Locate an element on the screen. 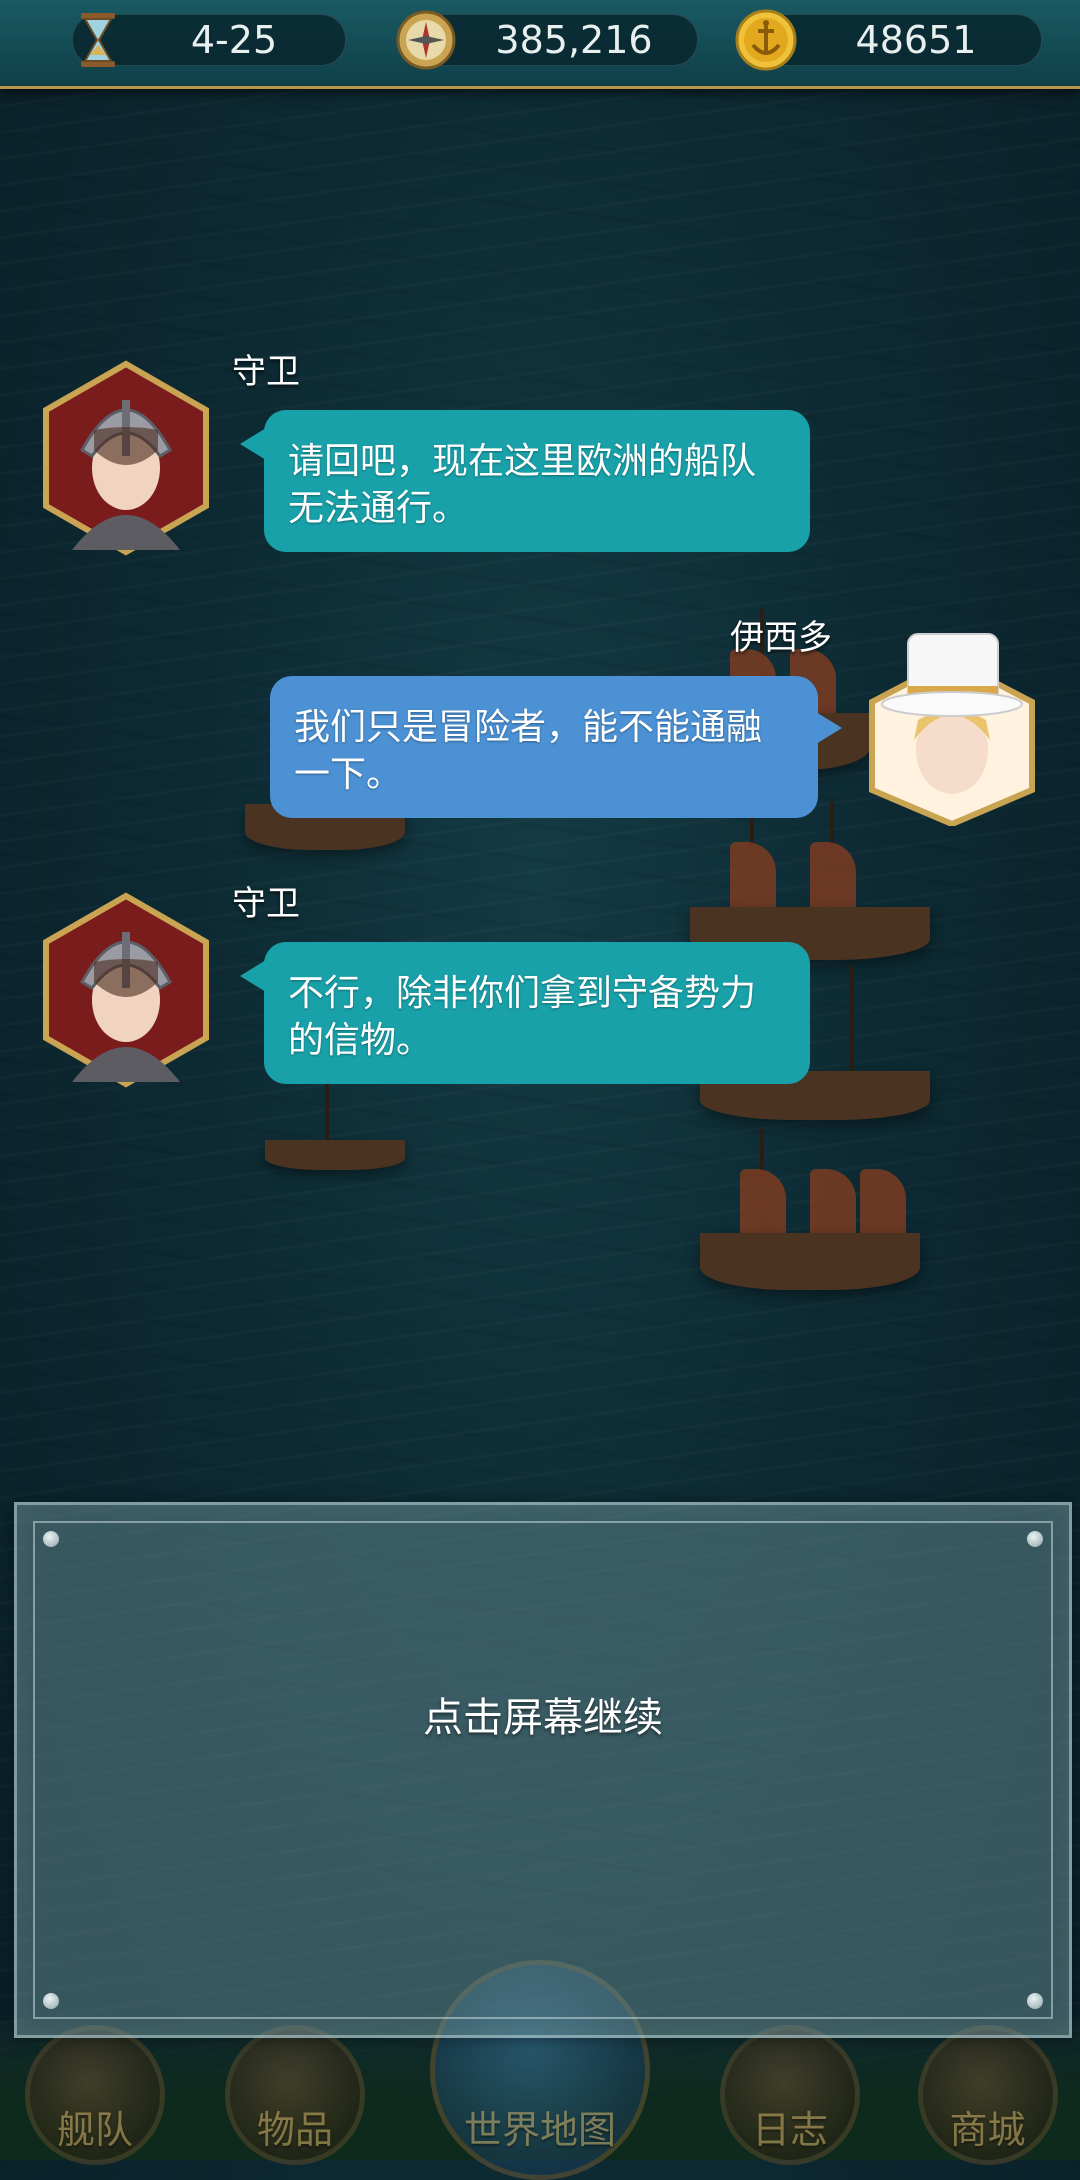  nav-world-map: 世界地图 is located at coordinates (540, 2070).